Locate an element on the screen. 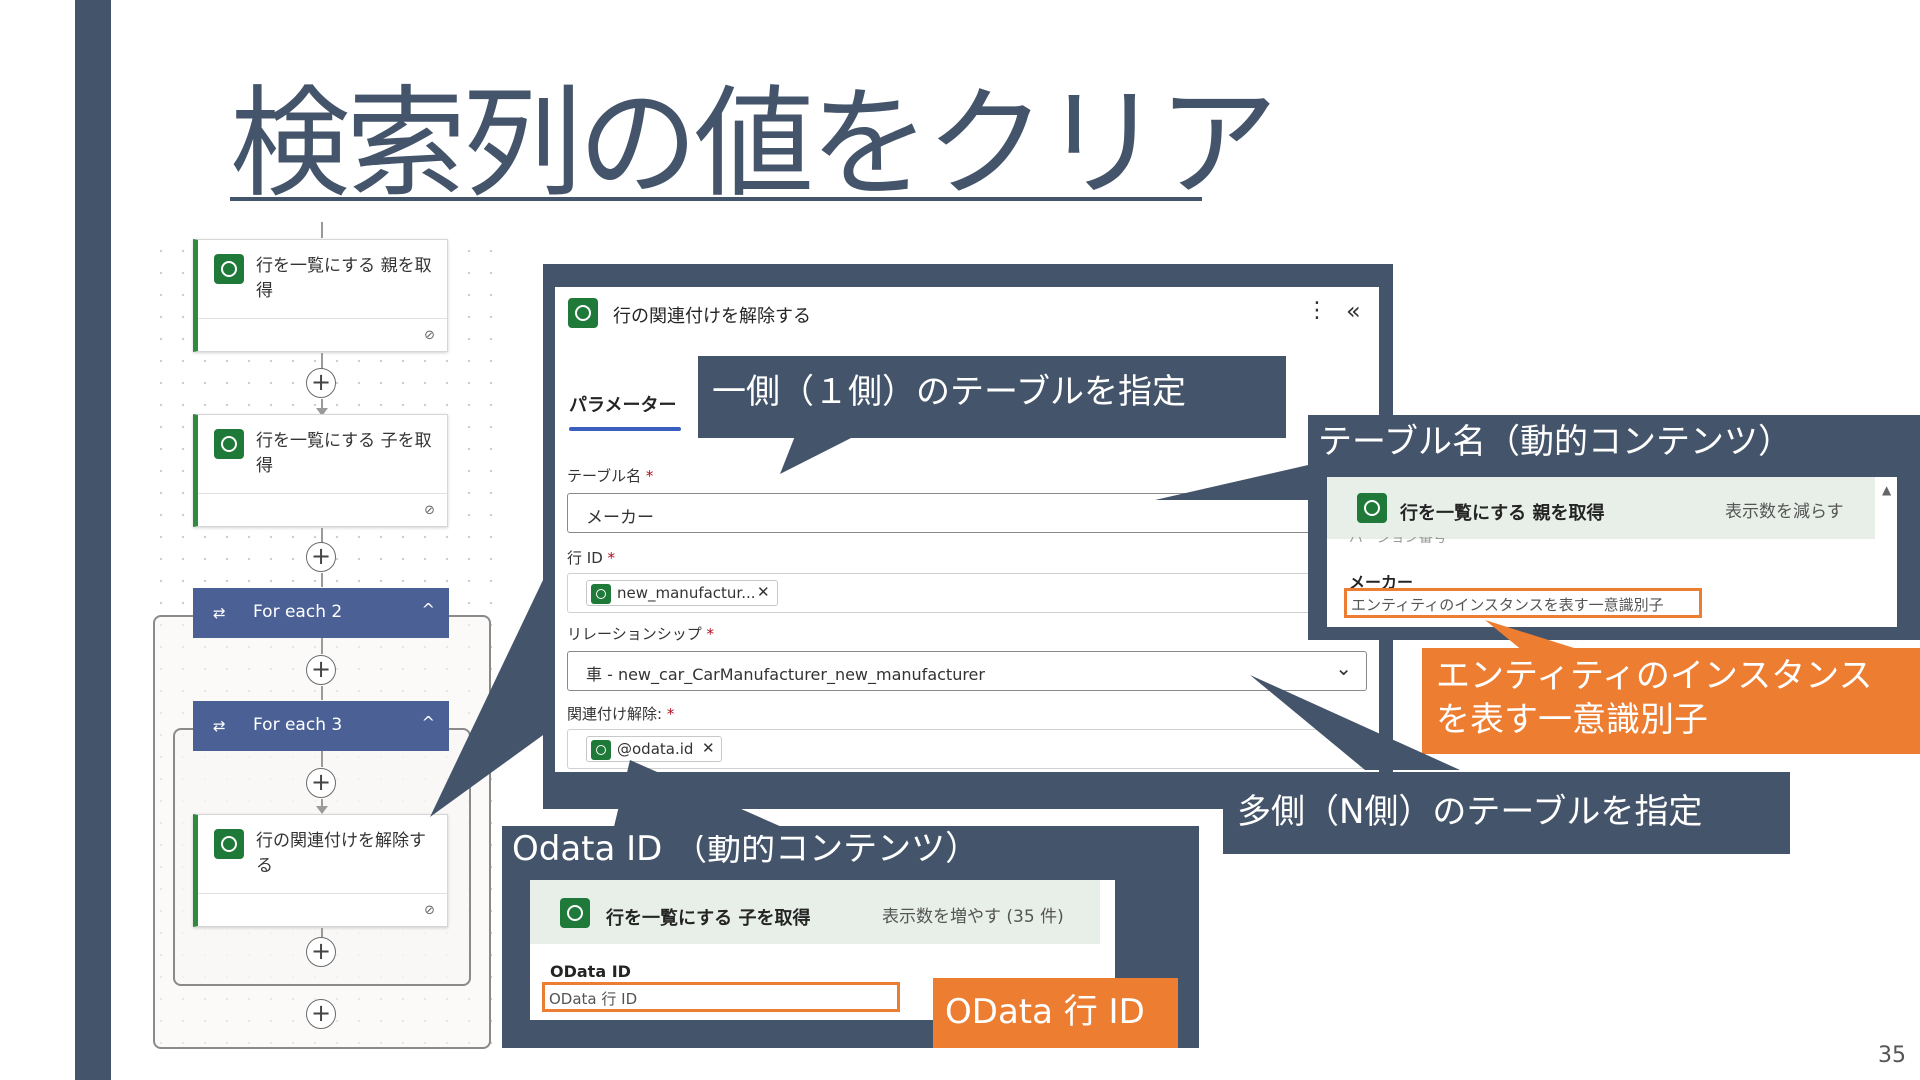 The height and width of the screenshot is (1080, 1920). highlight-odata-row-id: OData 行 ID is located at coordinates (721, 997).